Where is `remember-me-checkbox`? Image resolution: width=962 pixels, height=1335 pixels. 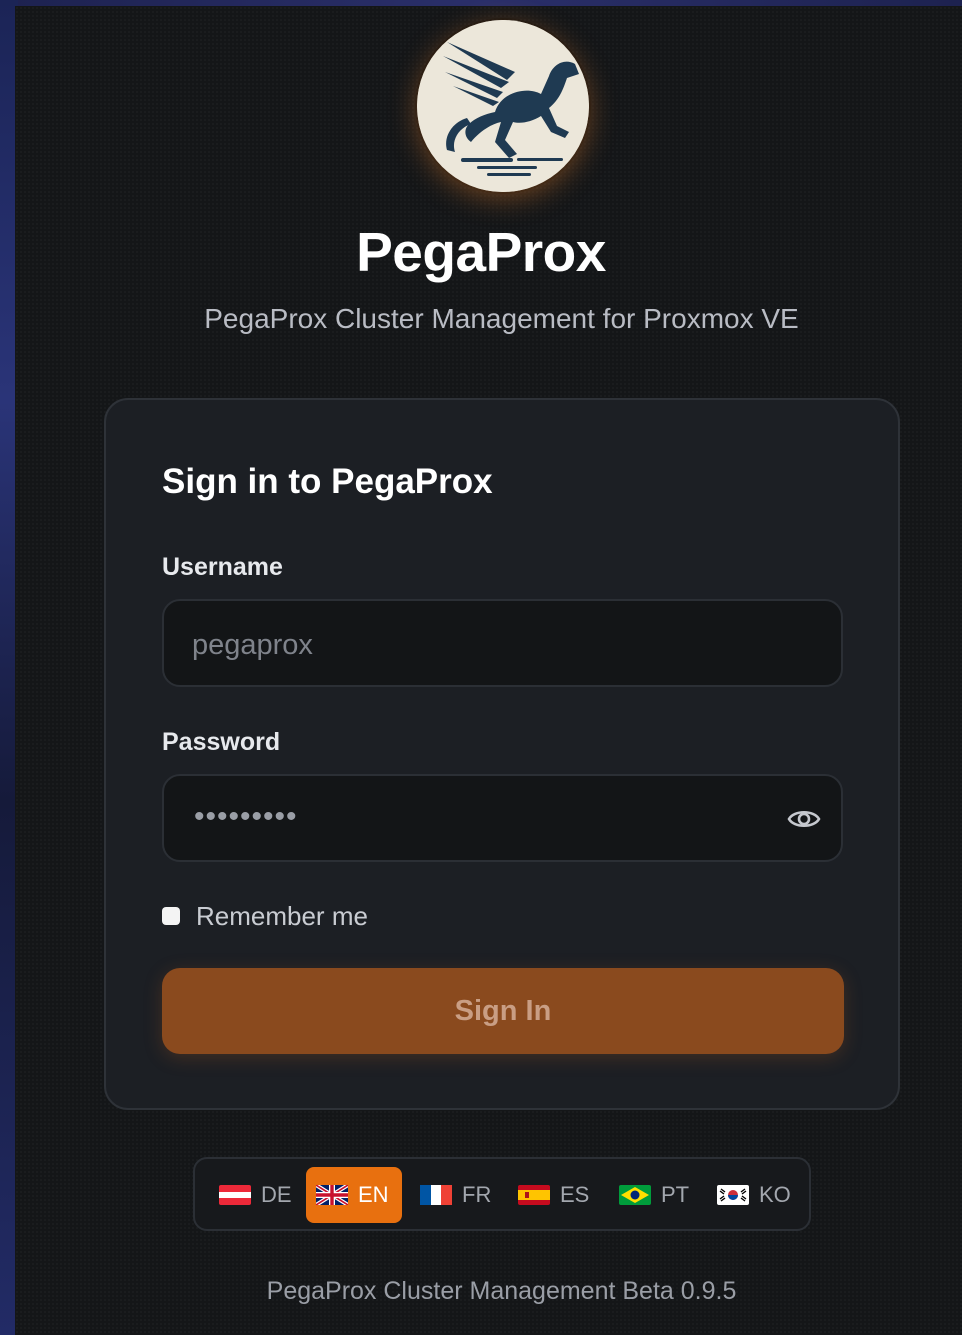
remember-me-checkbox is located at coordinates (171, 916).